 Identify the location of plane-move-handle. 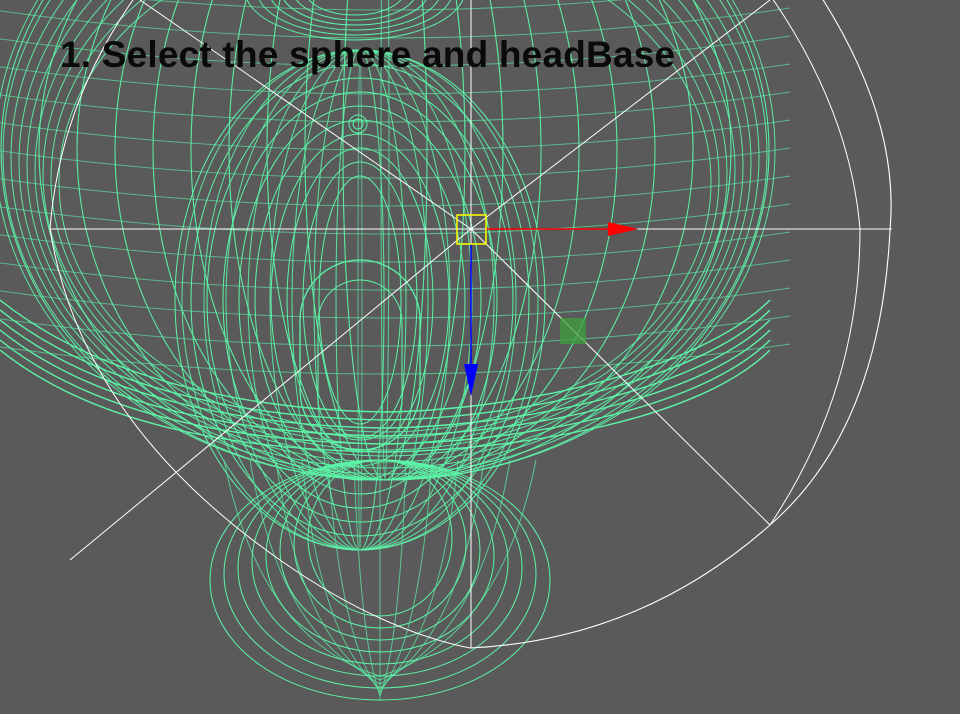
(573, 331).